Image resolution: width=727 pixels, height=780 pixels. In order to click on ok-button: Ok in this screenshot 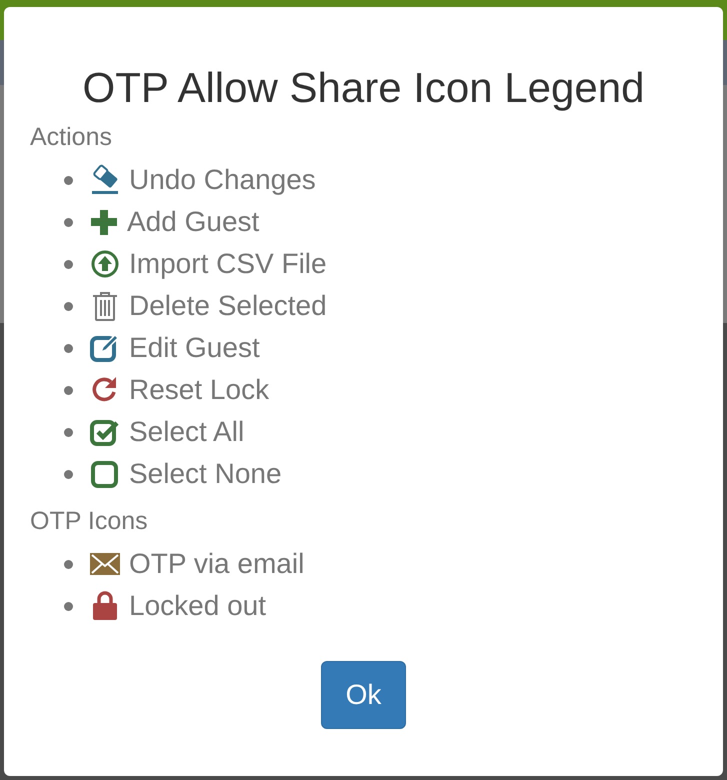, I will do `click(363, 695)`.